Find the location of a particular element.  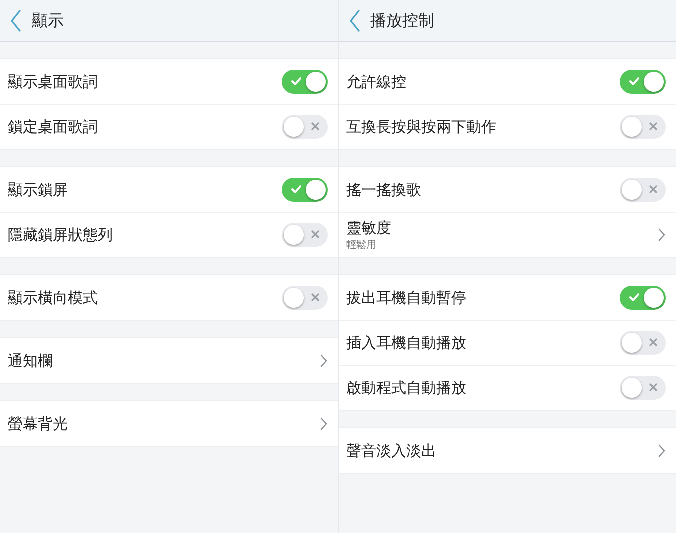

setting-label: 互換長按與按兩下動作 is located at coordinates (421, 127).